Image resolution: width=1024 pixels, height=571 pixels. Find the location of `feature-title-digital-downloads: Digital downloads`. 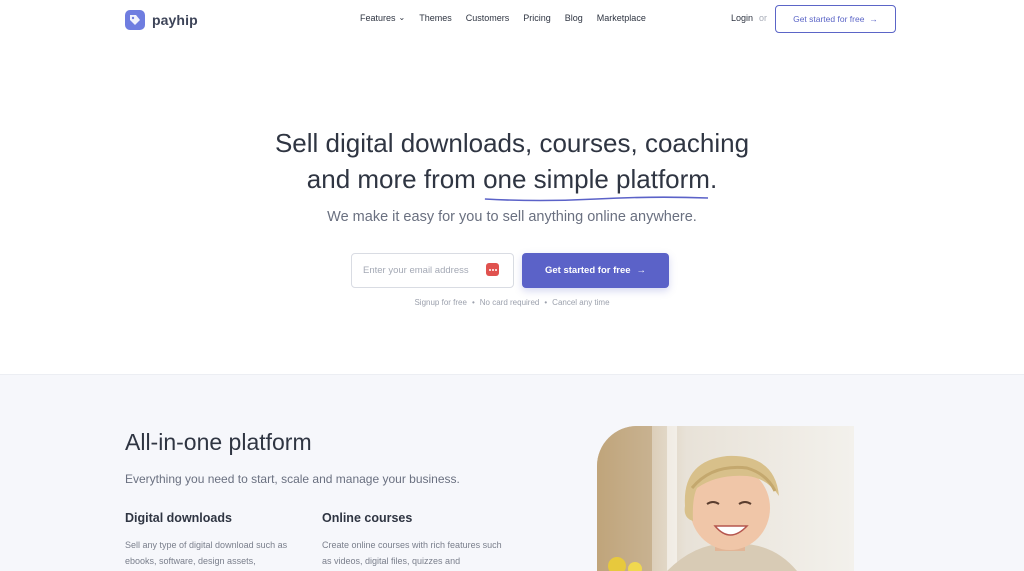

feature-title-digital-downloads: Digital downloads is located at coordinates (178, 518).